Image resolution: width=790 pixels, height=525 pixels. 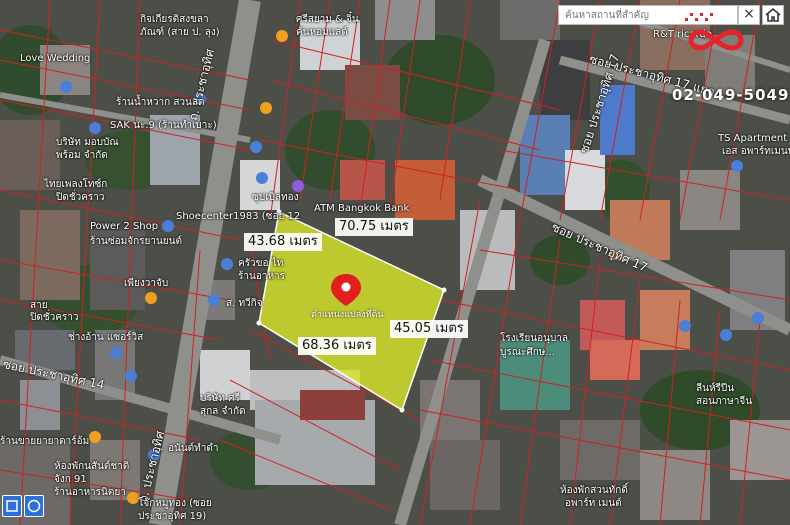 What do you see at coordinates (723, 35) in the screenshot?
I see `logo-icon` at bounding box center [723, 35].